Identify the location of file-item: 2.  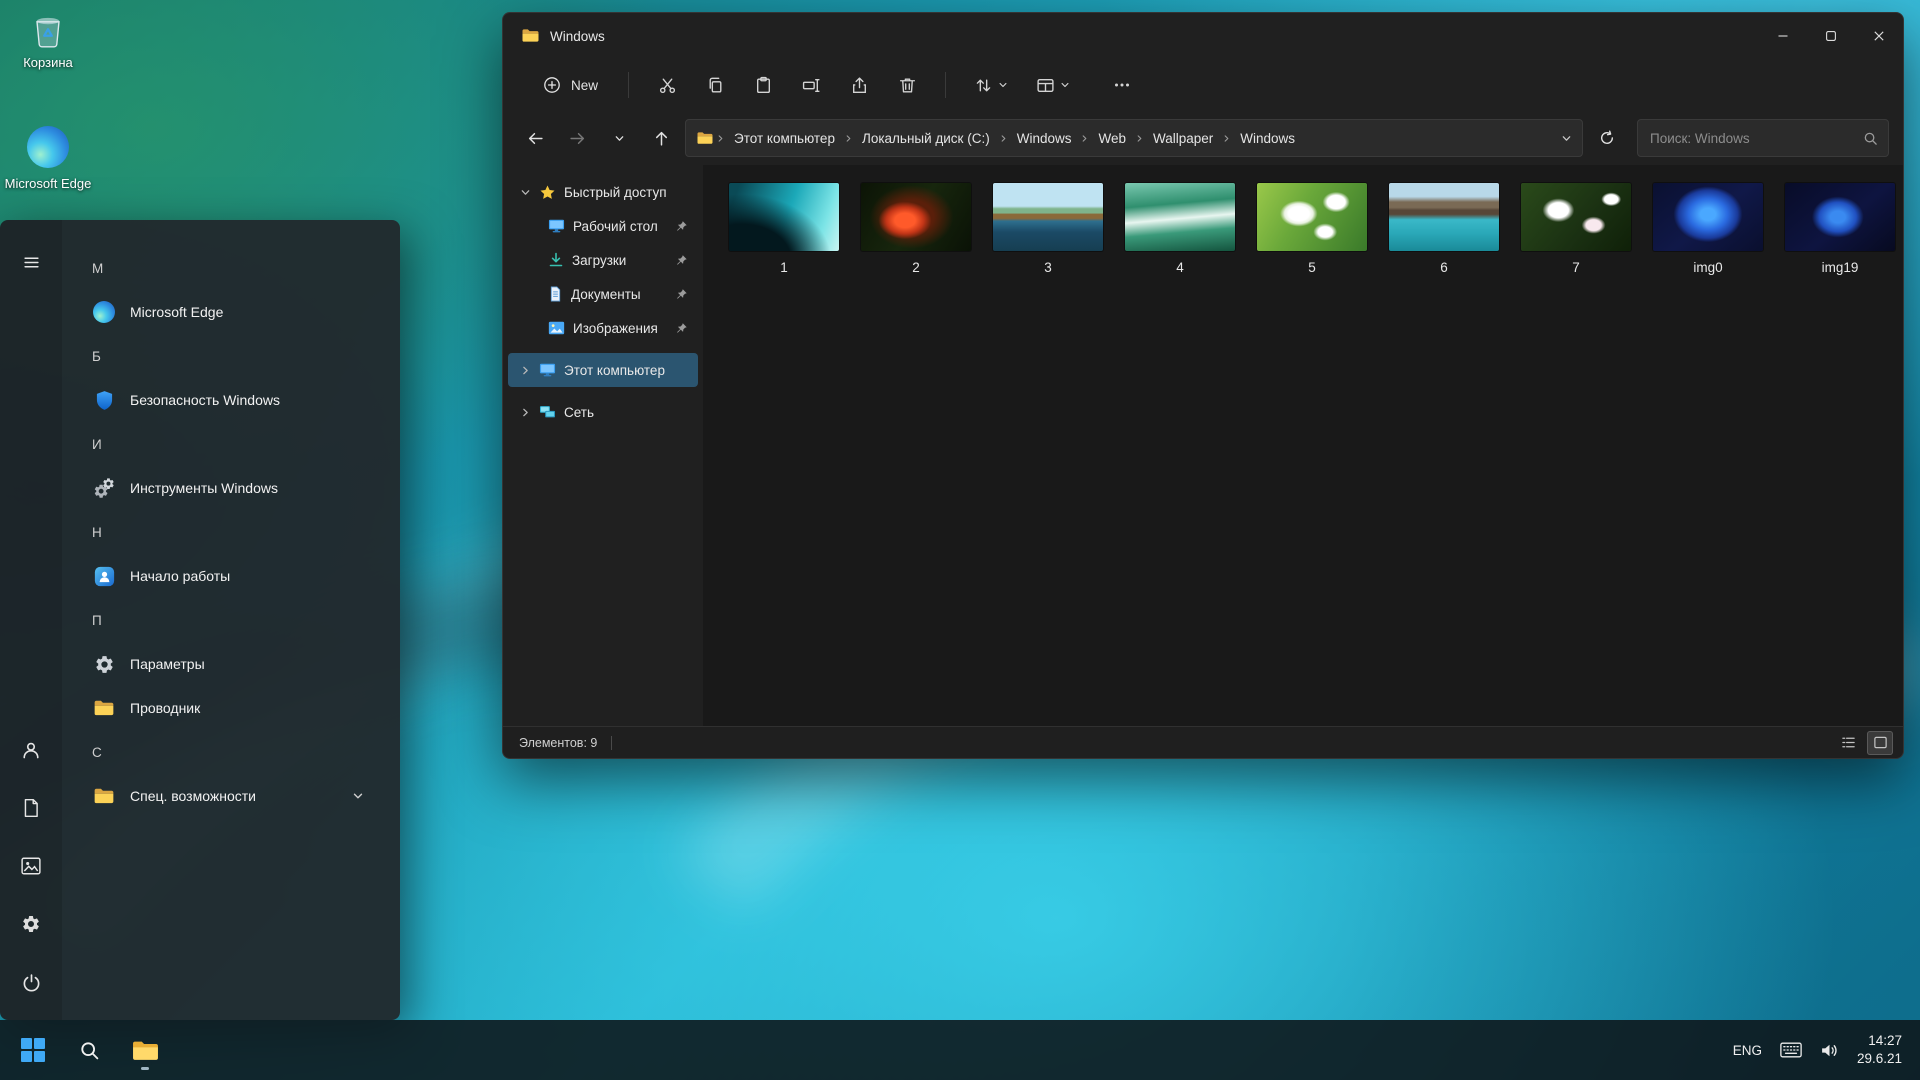
(916, 229).